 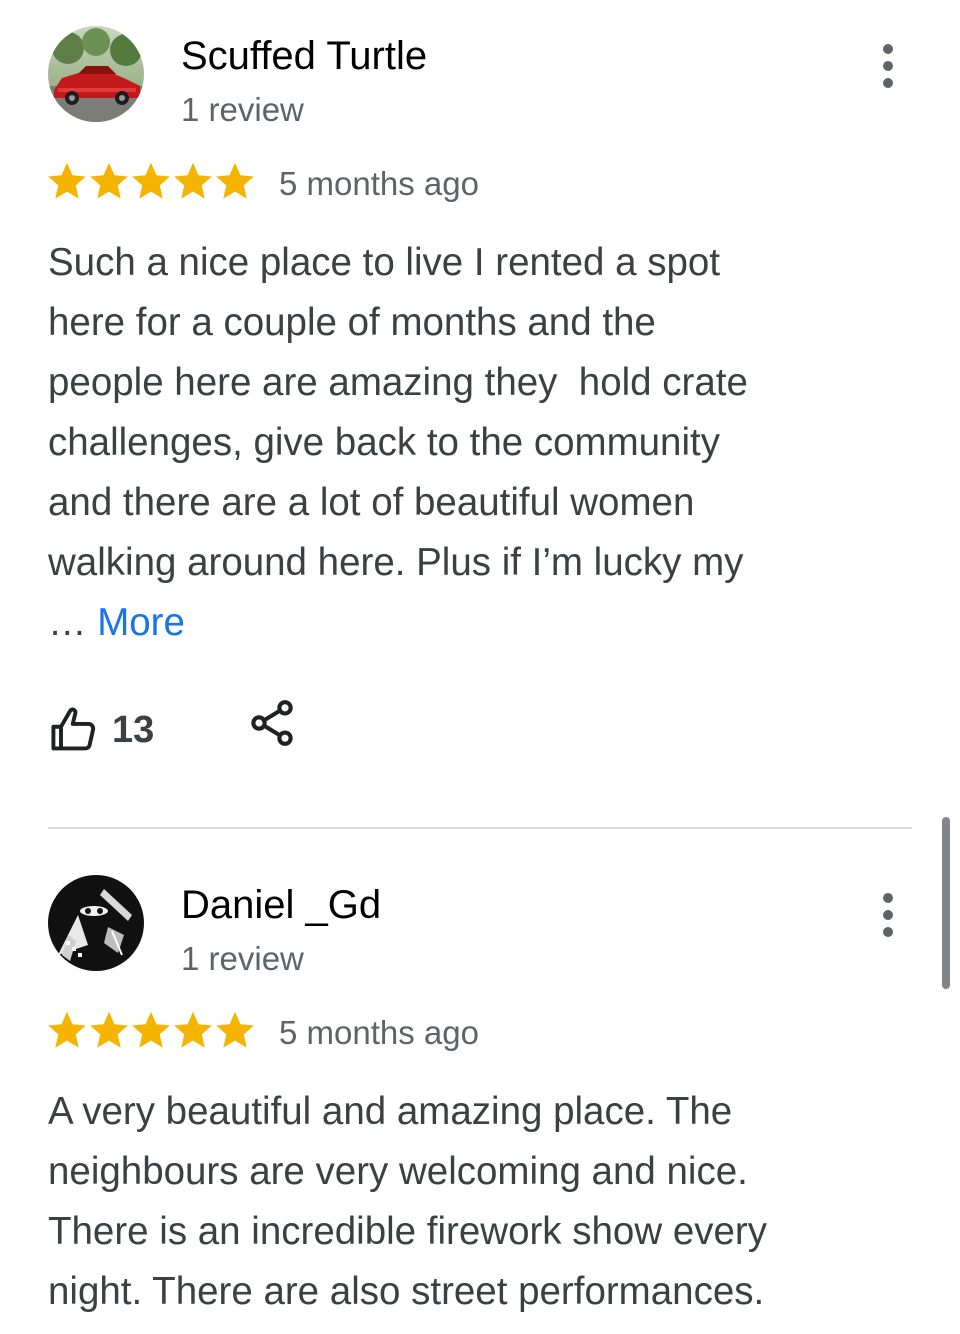 I want to click on red-car-photo-icon, so click(x=96, y=74).